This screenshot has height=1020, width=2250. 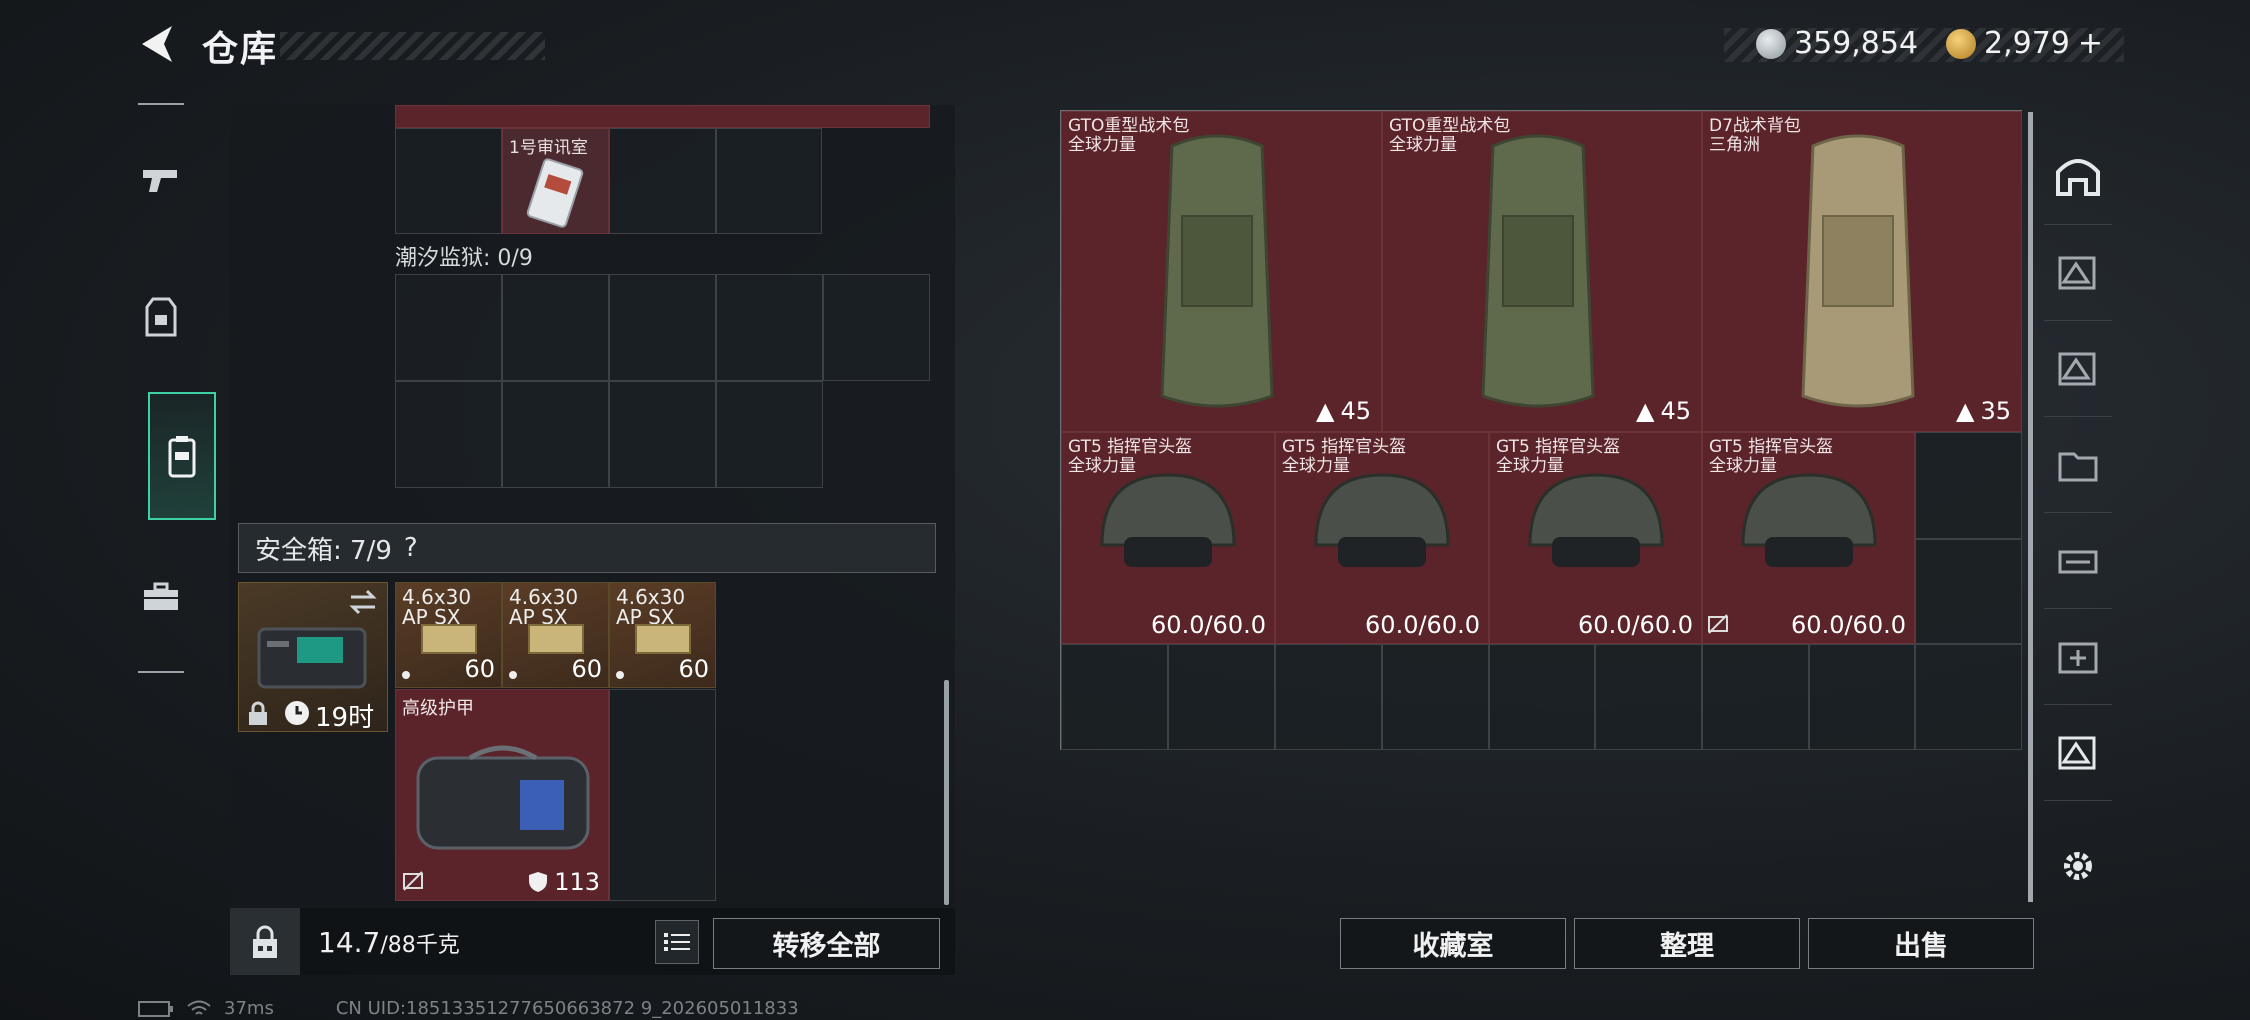 I want to click on organize-button: 整理, so click(x=1687, y=943).